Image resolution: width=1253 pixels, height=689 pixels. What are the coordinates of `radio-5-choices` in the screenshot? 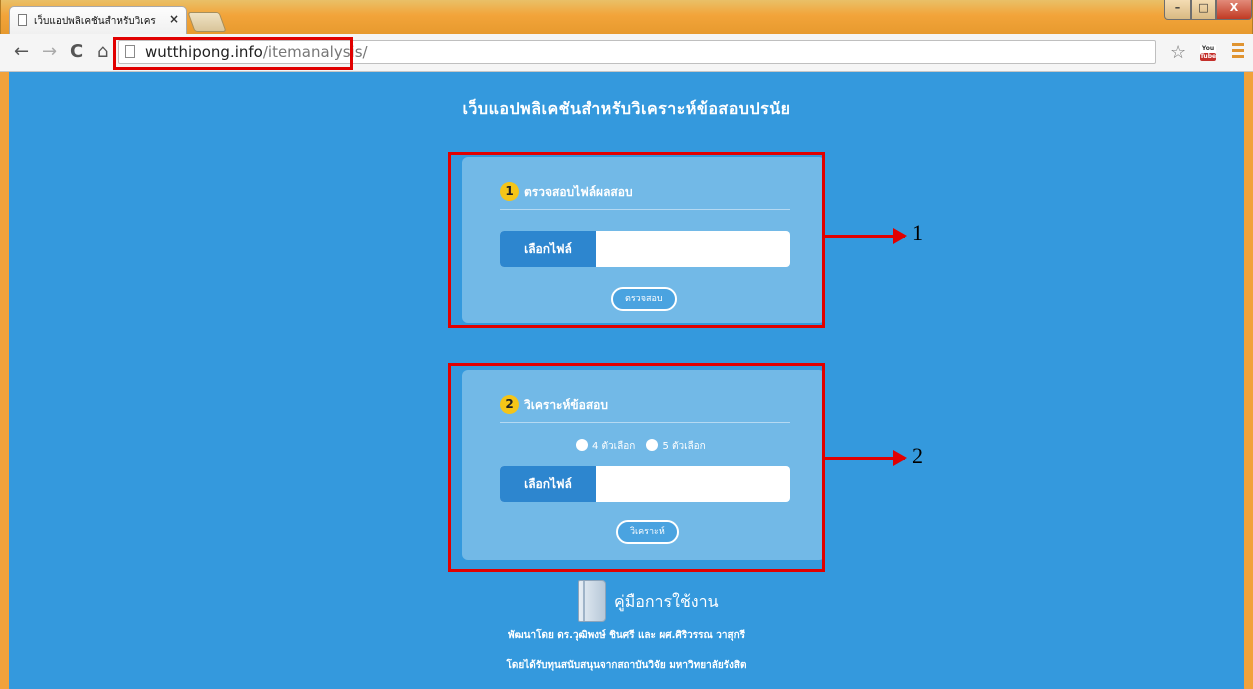 It's located at (652, 445).